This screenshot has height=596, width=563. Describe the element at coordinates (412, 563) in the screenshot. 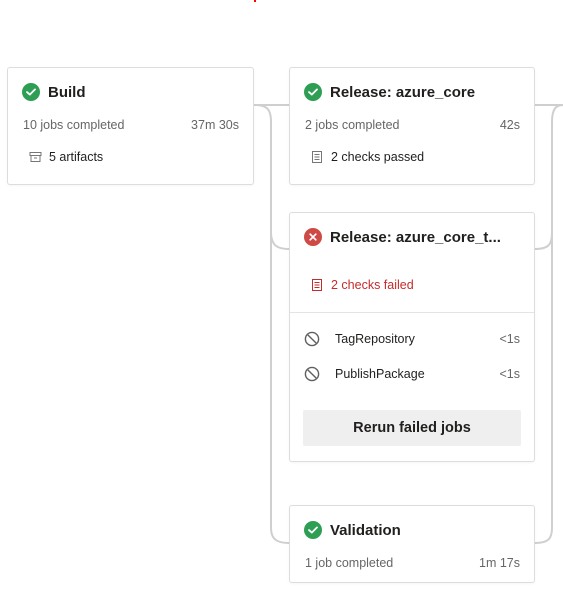

I see `validation-stage-meta: 1 job completed 1m 17s` at that location.